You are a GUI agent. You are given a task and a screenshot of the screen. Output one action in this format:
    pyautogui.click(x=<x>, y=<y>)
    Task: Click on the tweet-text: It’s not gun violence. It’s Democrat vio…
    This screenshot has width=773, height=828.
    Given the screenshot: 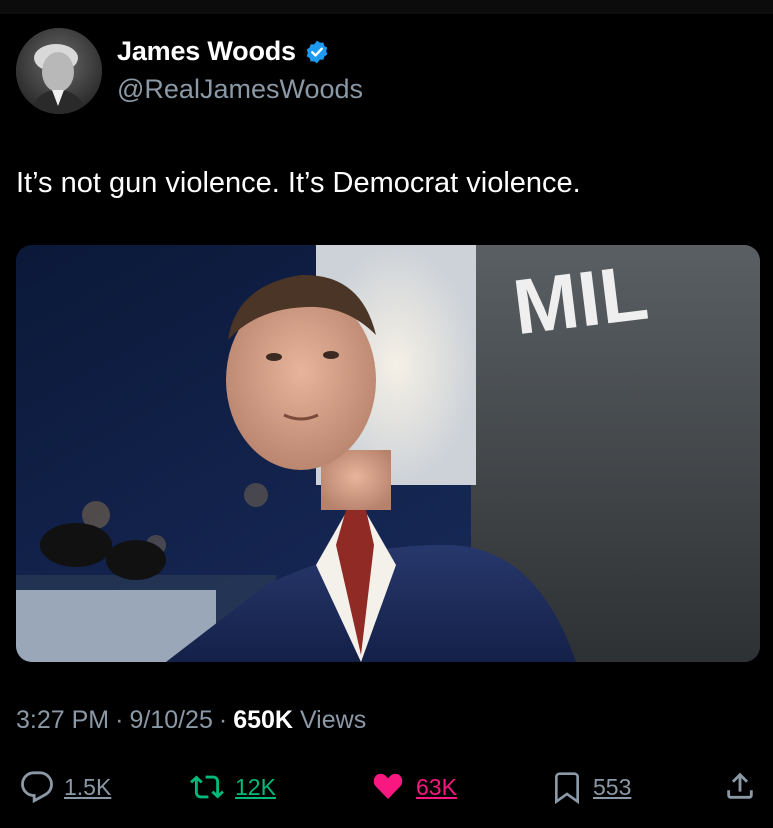 What is the action you would take?
    pyautogui.click(x=298, y=183)
    